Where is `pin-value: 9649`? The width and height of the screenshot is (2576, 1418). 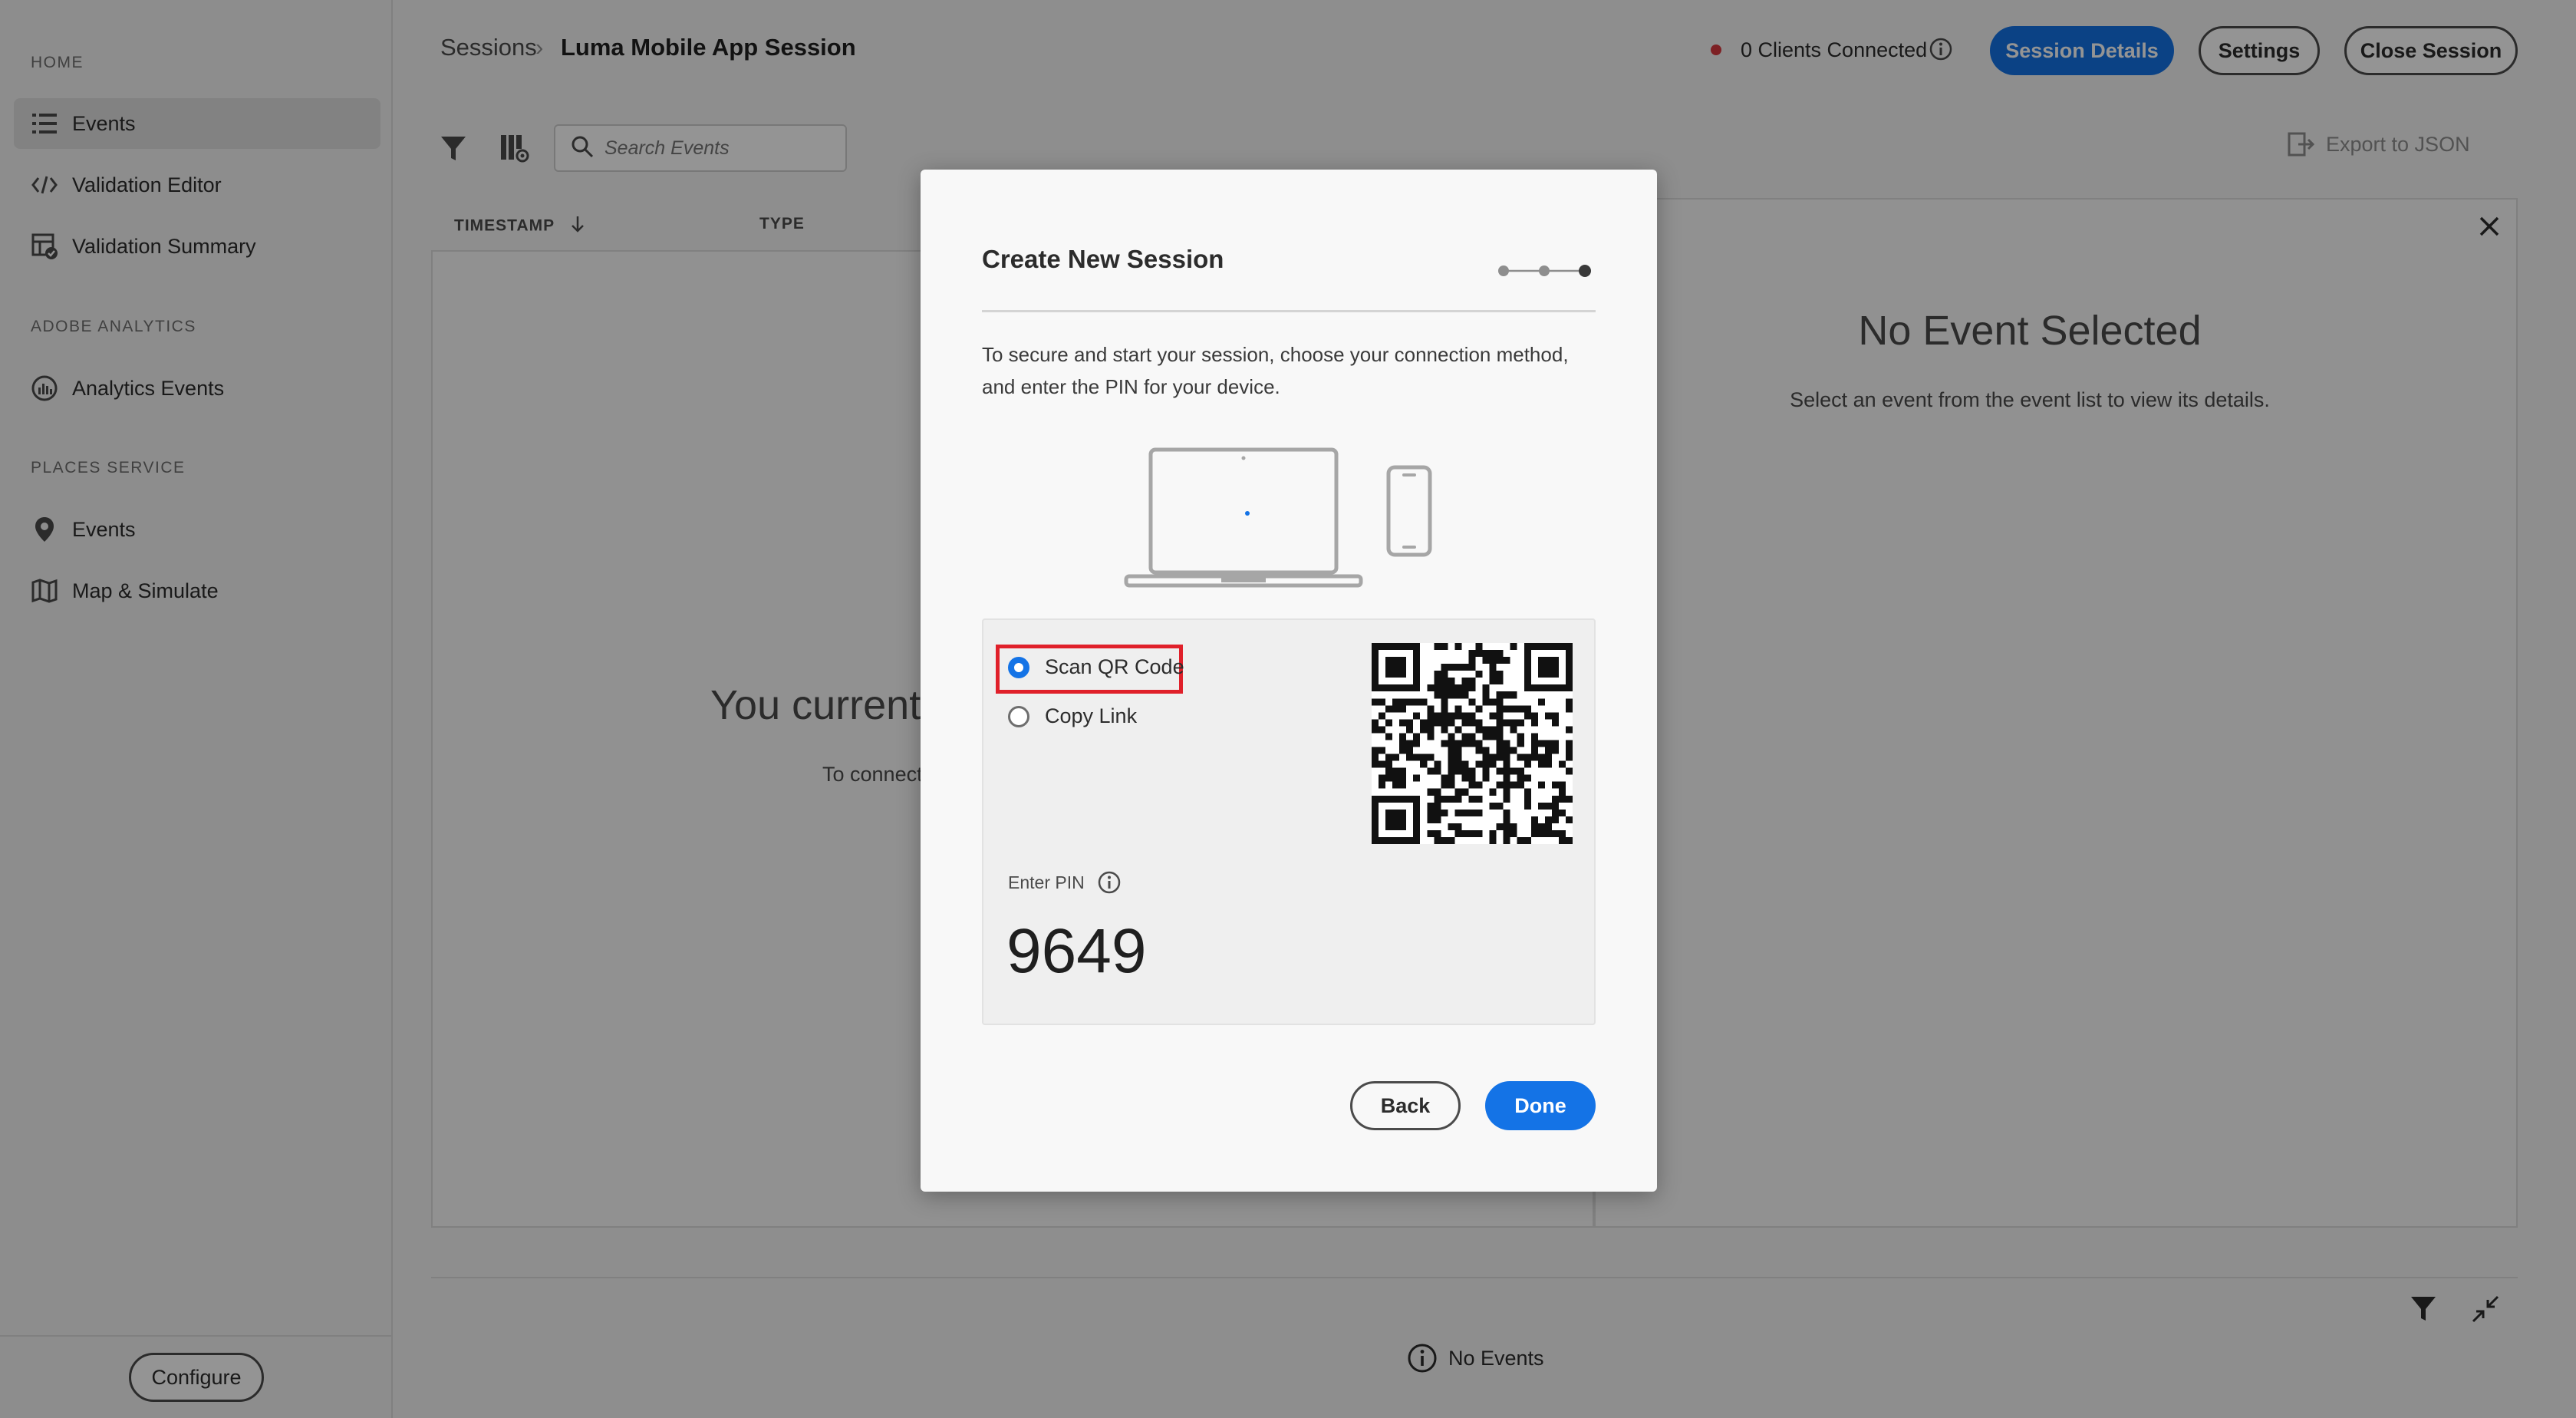 pin-value: 9649 is located at coordinates (1076, 951).